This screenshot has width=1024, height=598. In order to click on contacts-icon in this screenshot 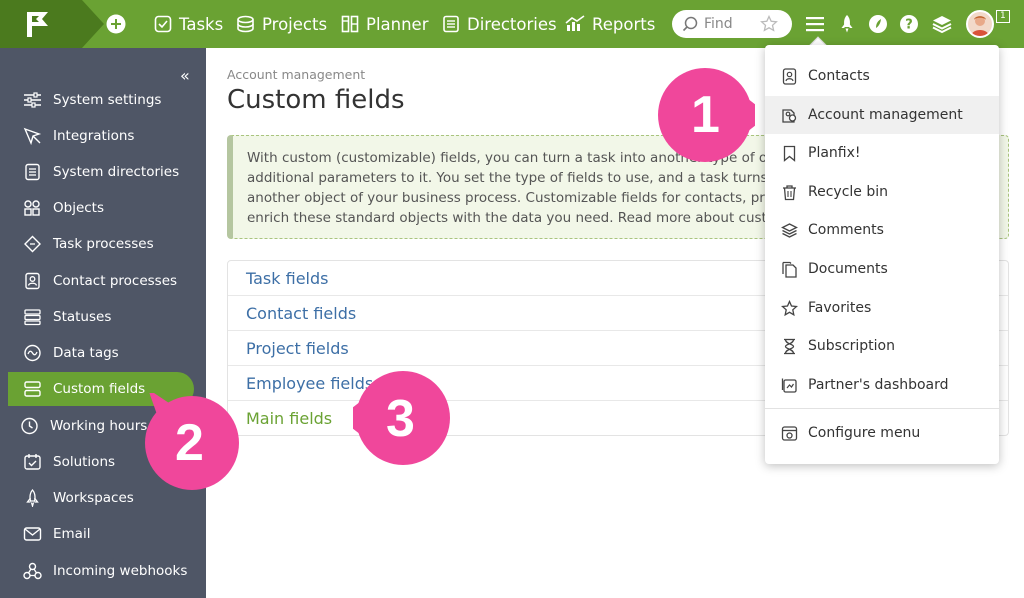, I will do `click(789, 76)`.